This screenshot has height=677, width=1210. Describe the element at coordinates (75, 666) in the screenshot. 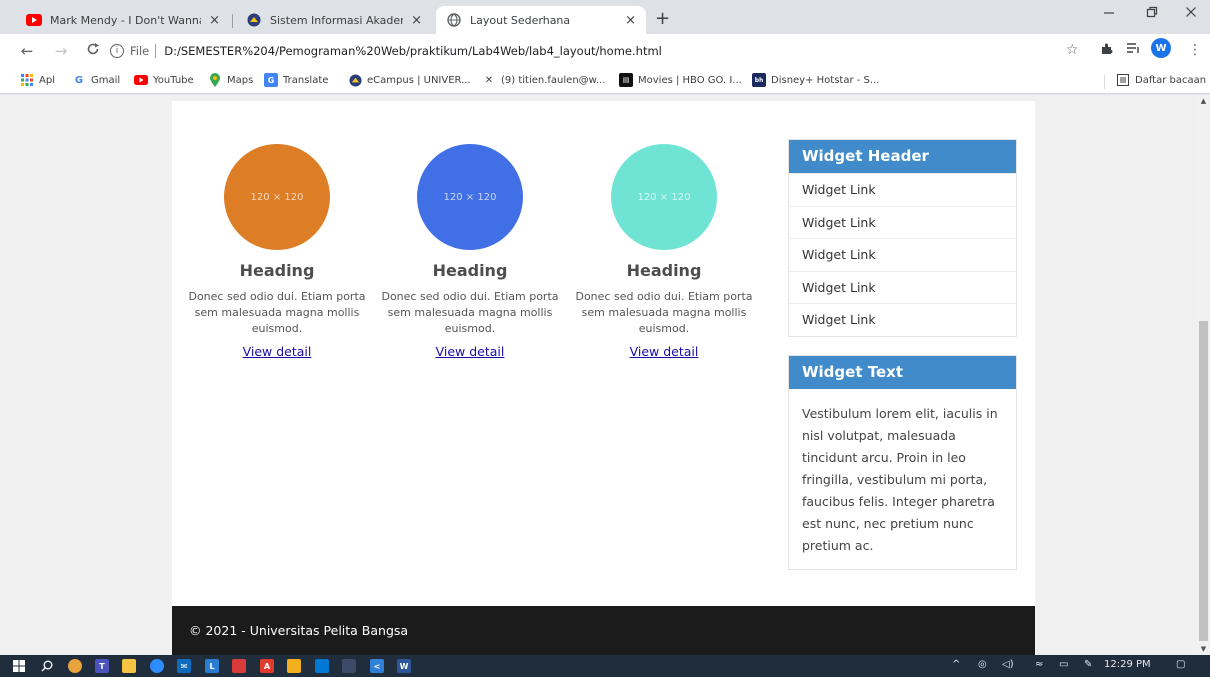

I see `chrome-icon` at that location.